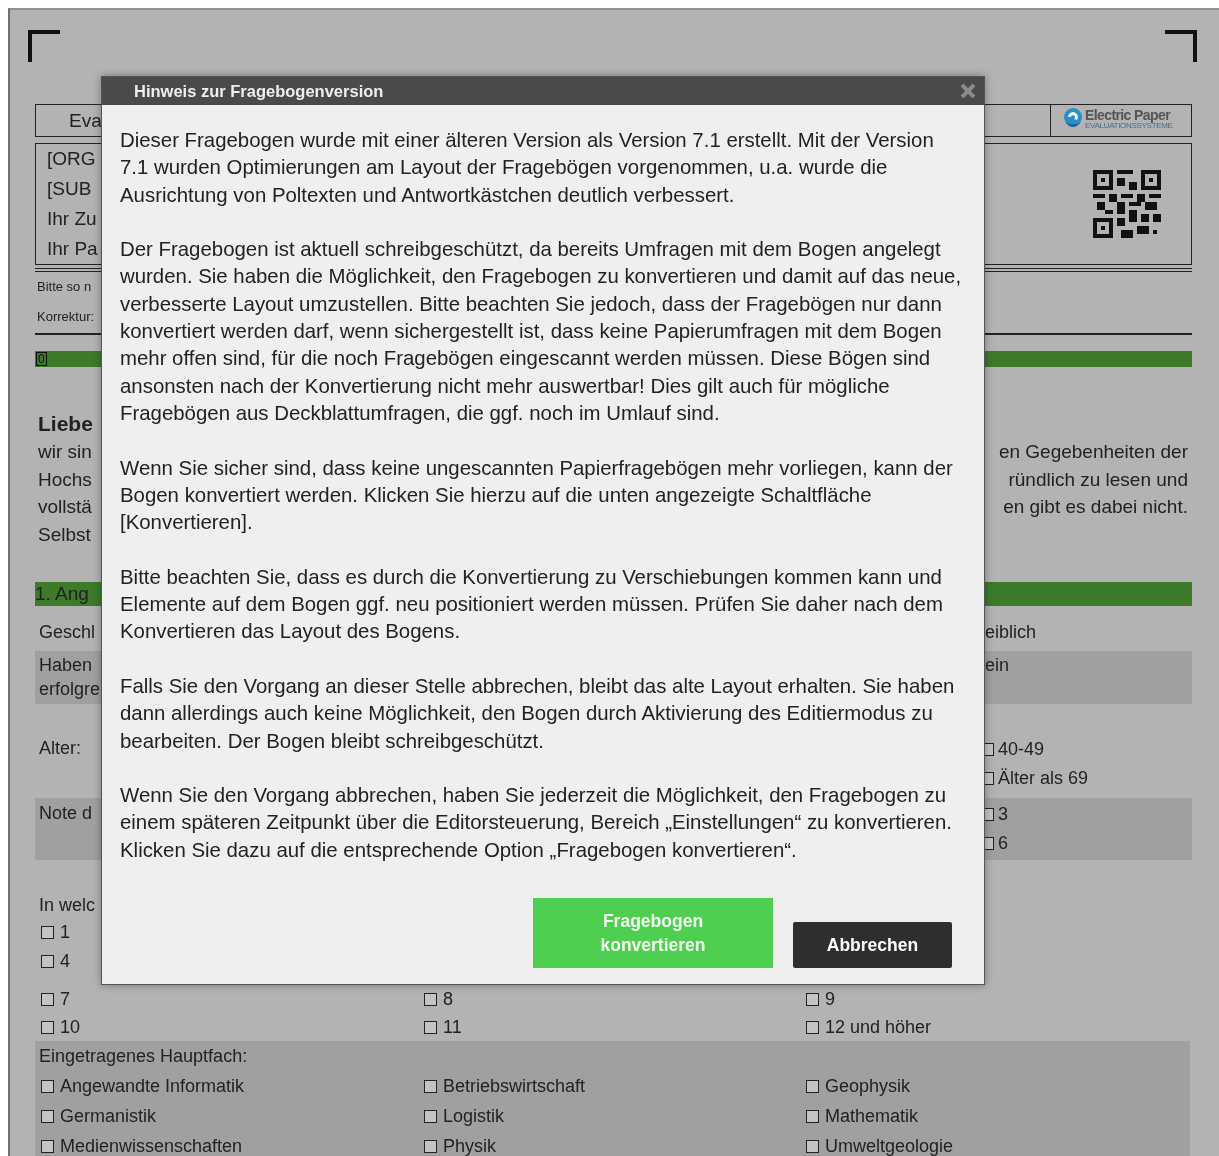 The height and width of the screenshot is (1156, 1219). Describe the element at coordinates (1003, 814) in the screenshot. I see `option-label: 3` at that location.